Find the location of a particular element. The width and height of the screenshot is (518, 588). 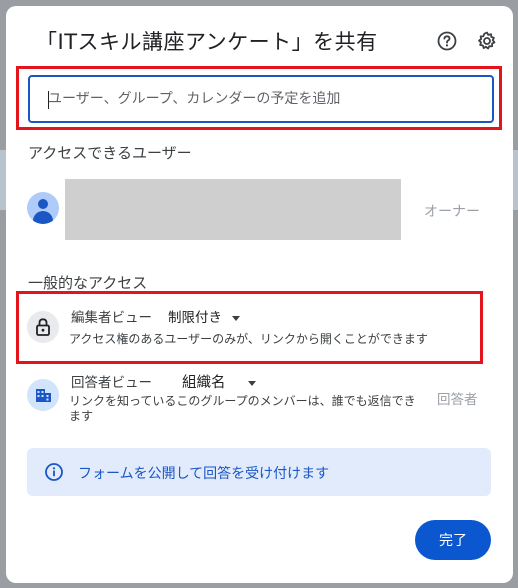

editor-view-description: アクセス権のあるユーザーのみが、リンクから開くことができます is located at coordinates (248, 339).